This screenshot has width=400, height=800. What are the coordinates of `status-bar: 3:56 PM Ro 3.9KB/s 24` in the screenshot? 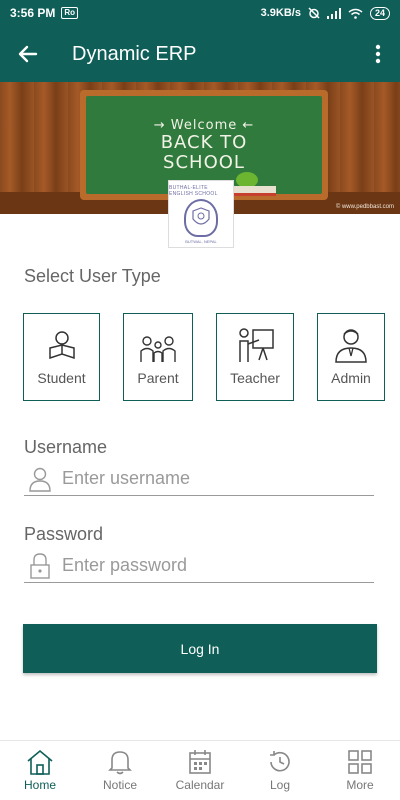 It's located at (200, 13).